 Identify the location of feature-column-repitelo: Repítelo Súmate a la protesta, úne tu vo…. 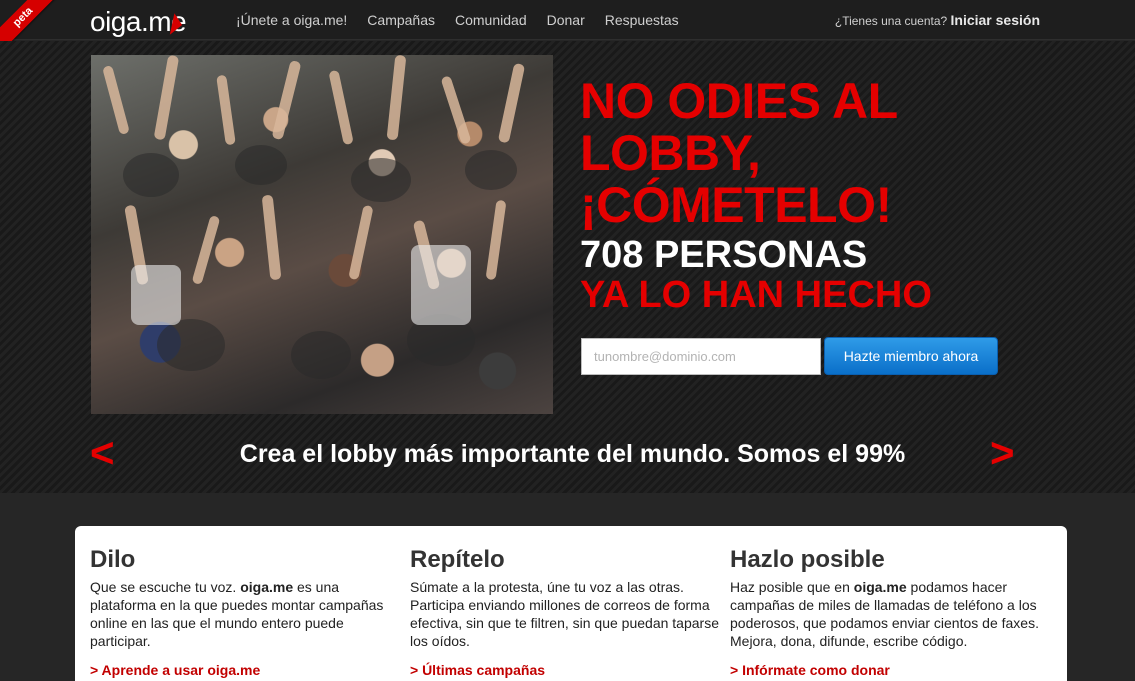
(565, 612).